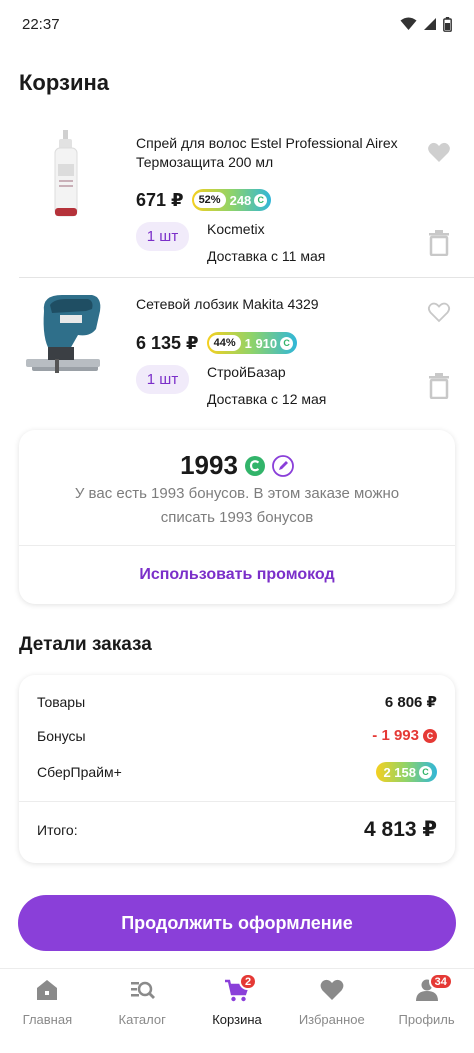 Image resolution: width=474 pixels, height=1053 pixels. What do you see at coordinates (410, 702) in the screenshot?
I see `goods-value: 6 806 ₽` at bounding box center [410, 702].